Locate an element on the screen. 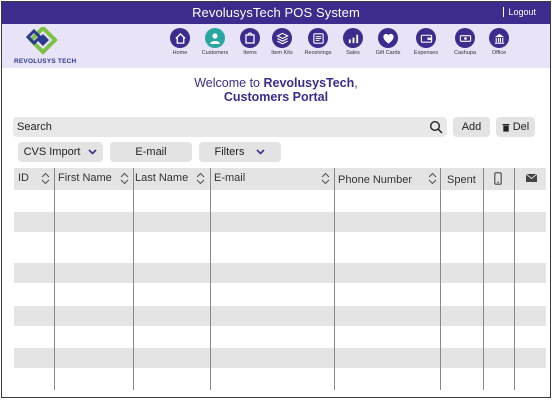 The image size is (552, 400). gift-cards-icon is located at coordinates (388, 38).